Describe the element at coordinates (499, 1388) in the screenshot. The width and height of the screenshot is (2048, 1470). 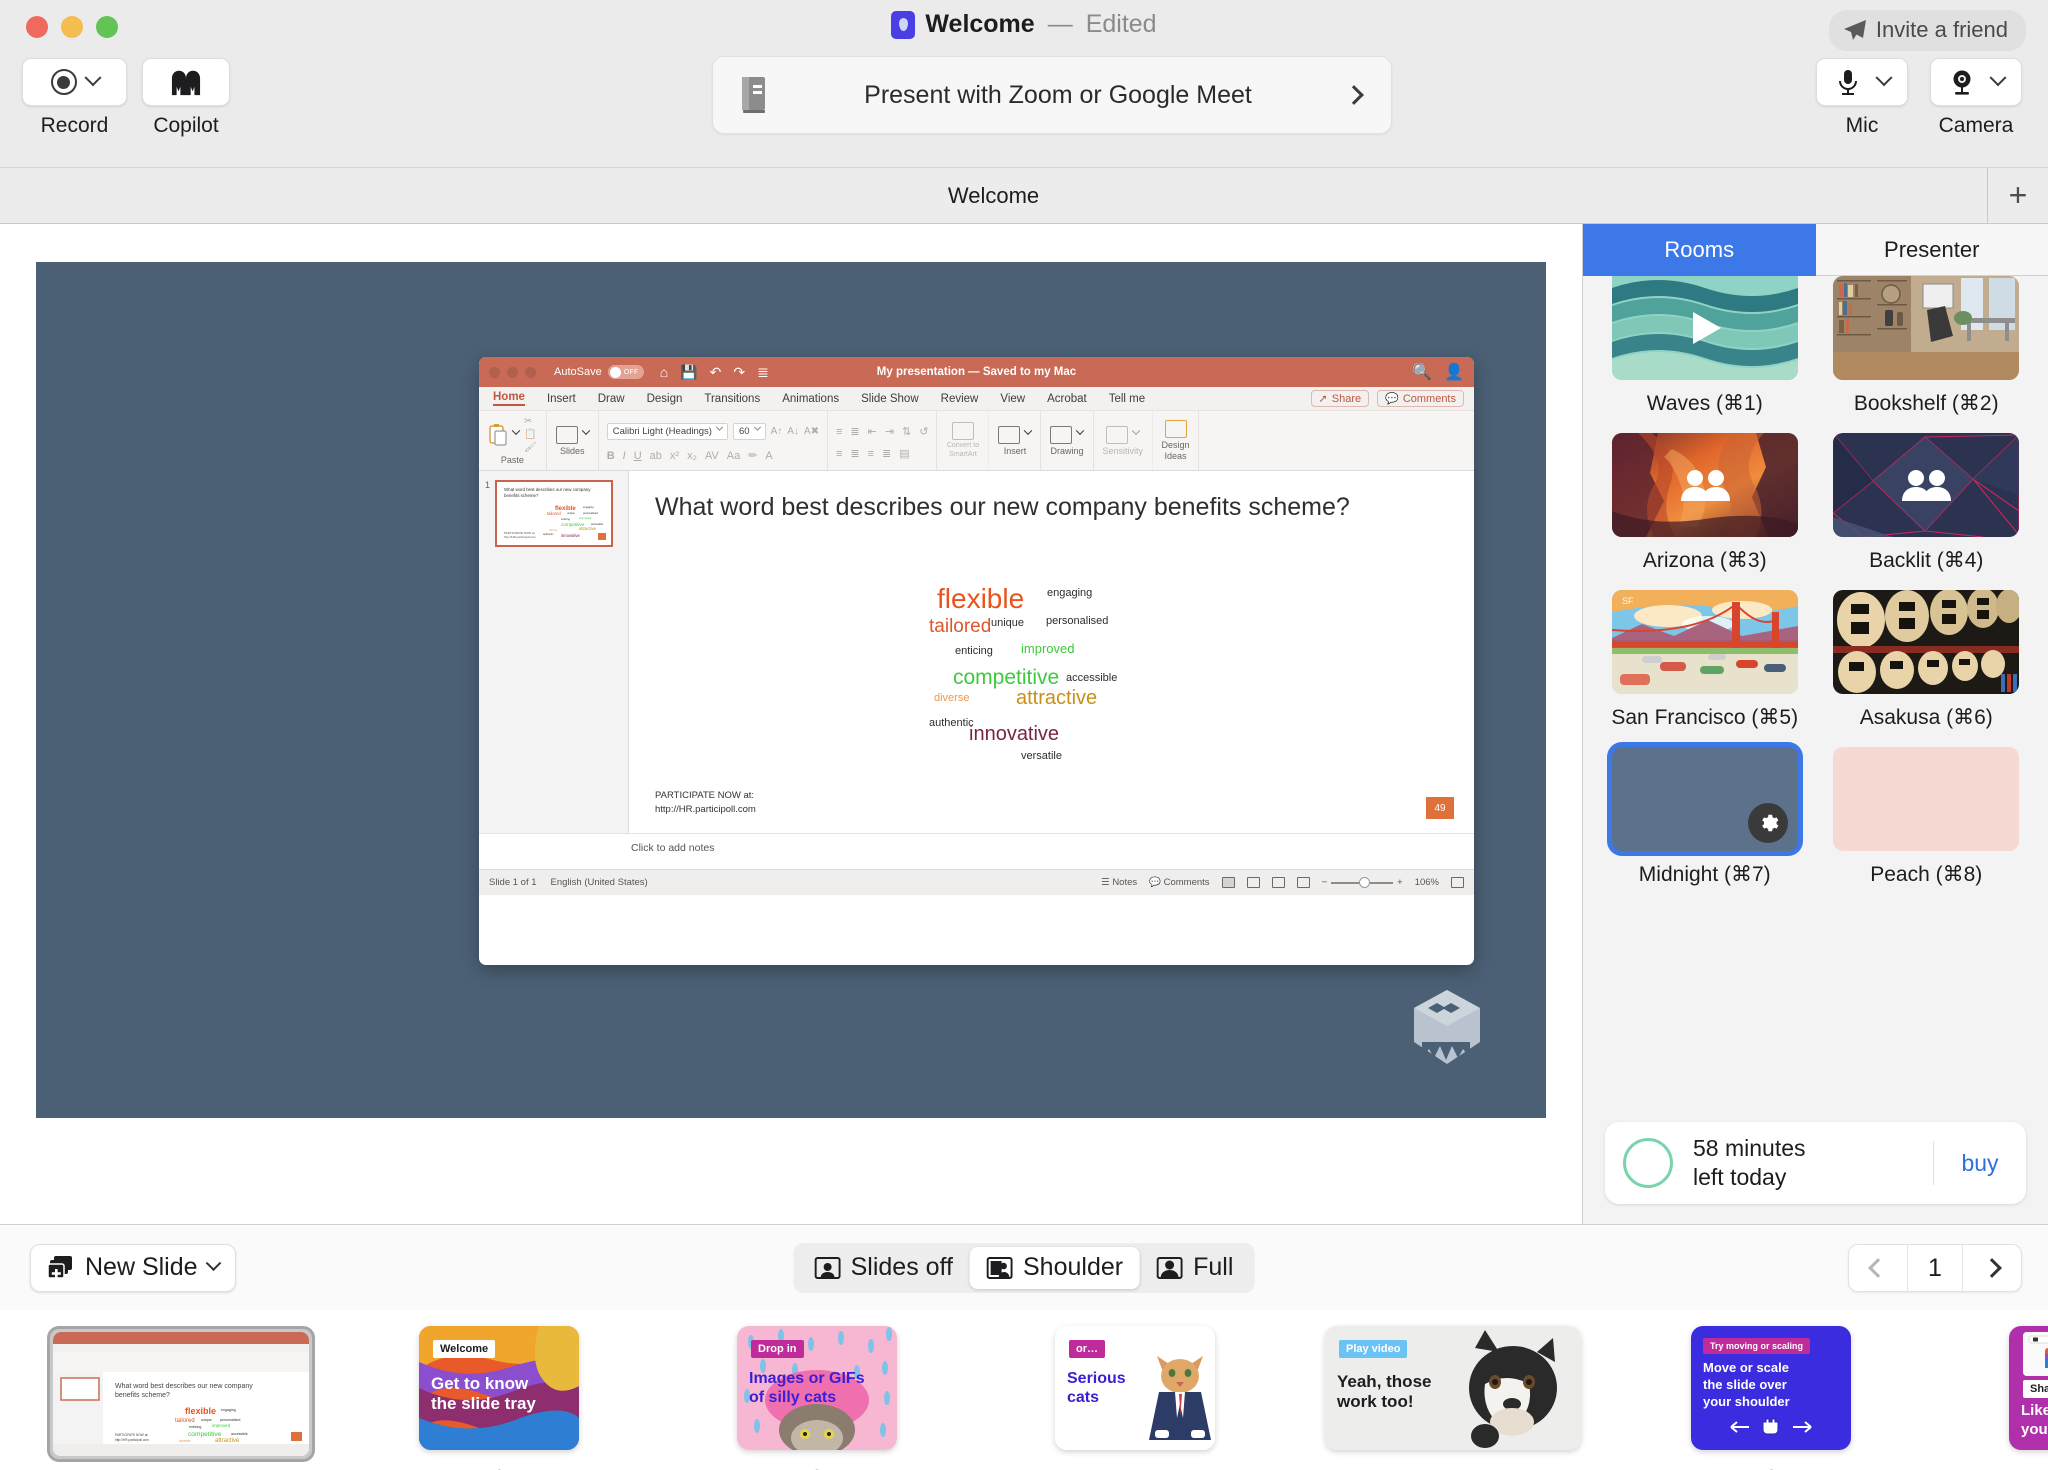
I see `tray-thumbnail: Welcome Get to know the slide tray` at that location.